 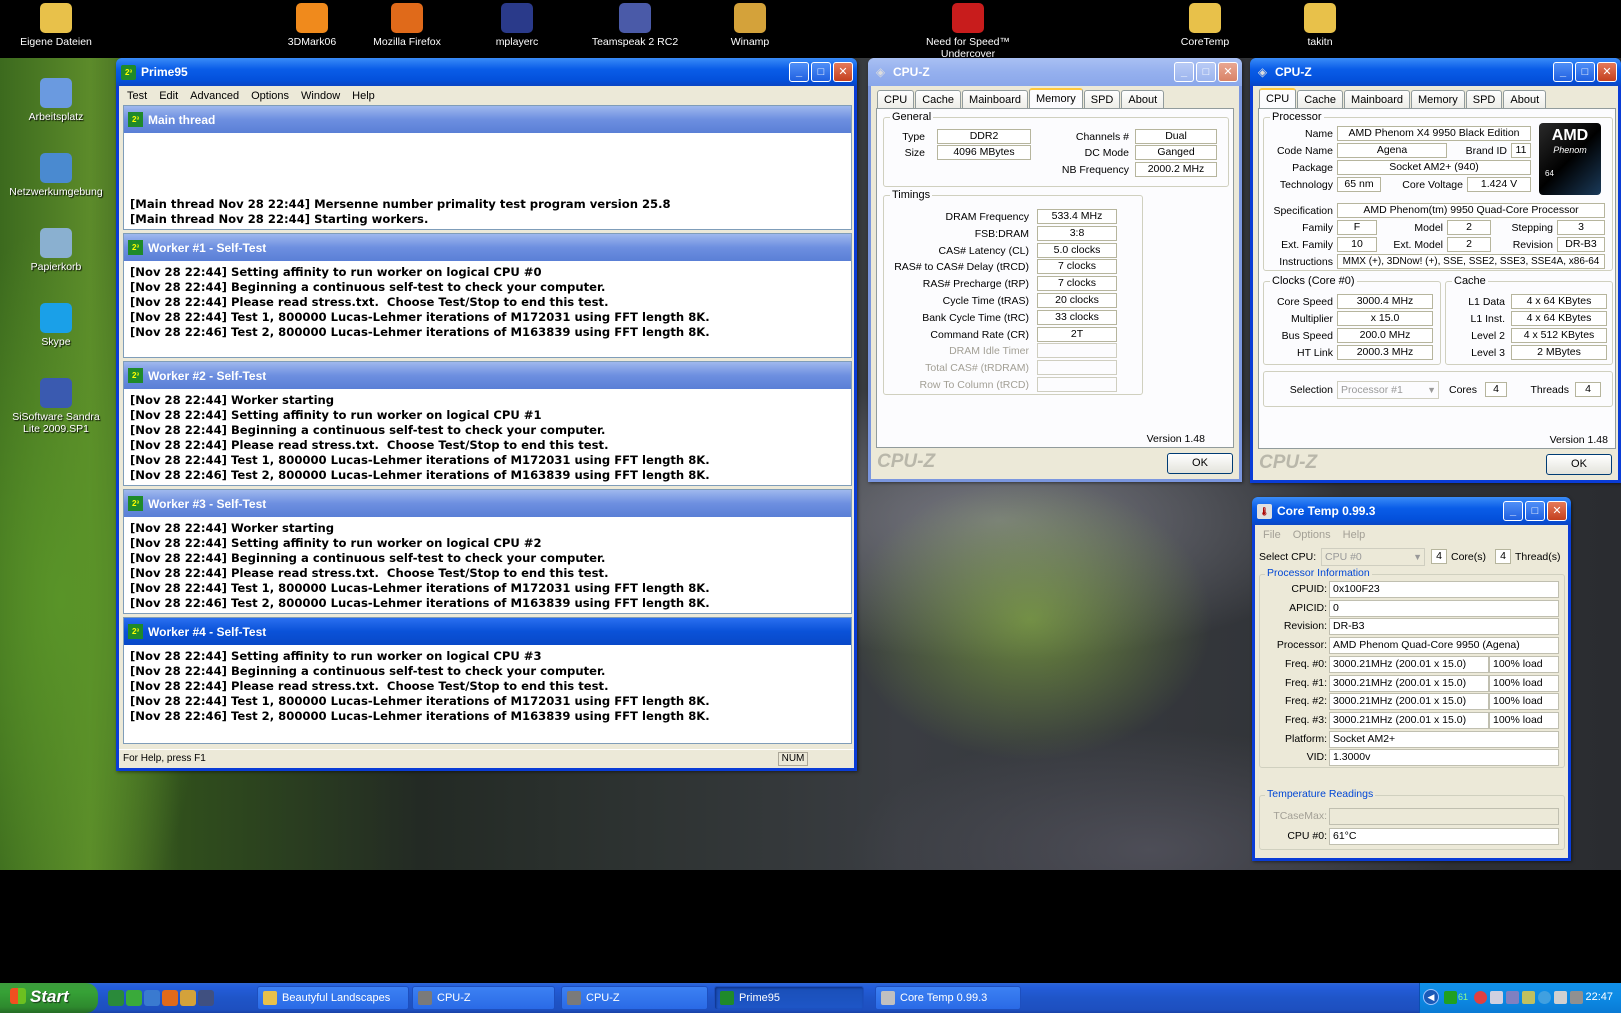 What do you see at coordinates (1411, 511) in the screenshot?
I see `coretemp-titlebar: 🌡 Core Temp 0.99.3 _ □ ✕` at bounding box center [1411, 511].